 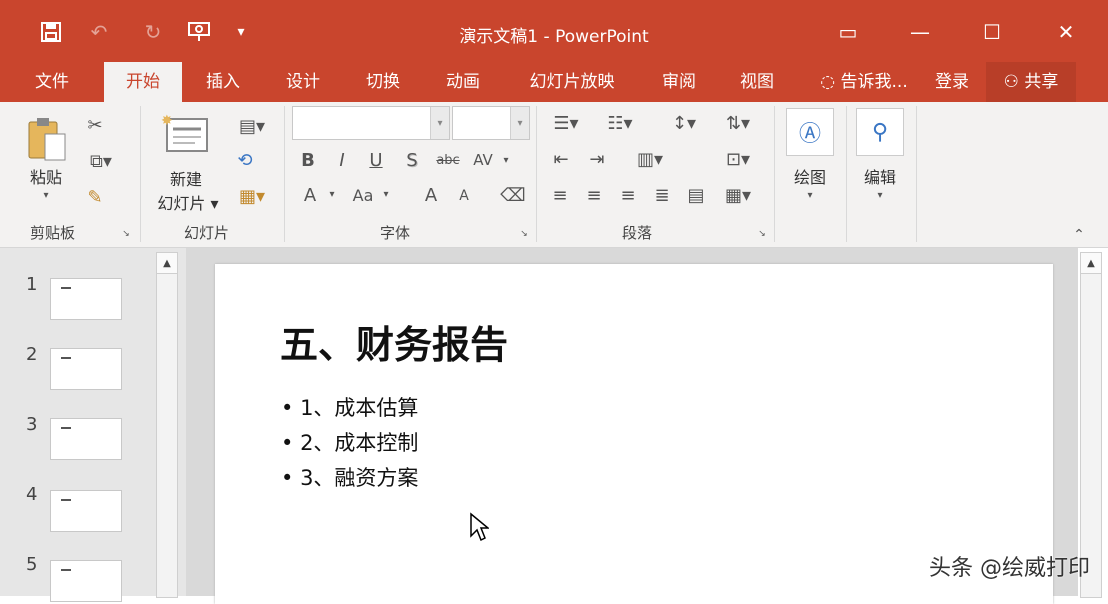 What do you see at coordinates (992, 32) in the screenshot?
I see `maximize-button: ☐` at bounding box center [992, 32].